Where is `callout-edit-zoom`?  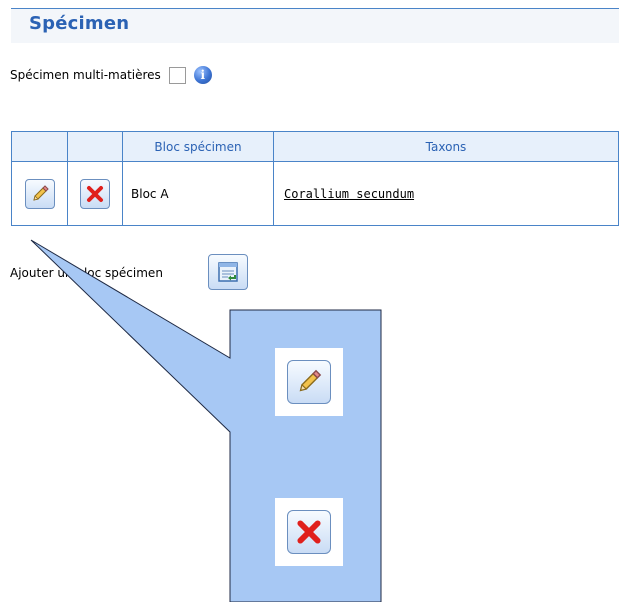
callout-edit-zoom is located at coordinates (309, 382).